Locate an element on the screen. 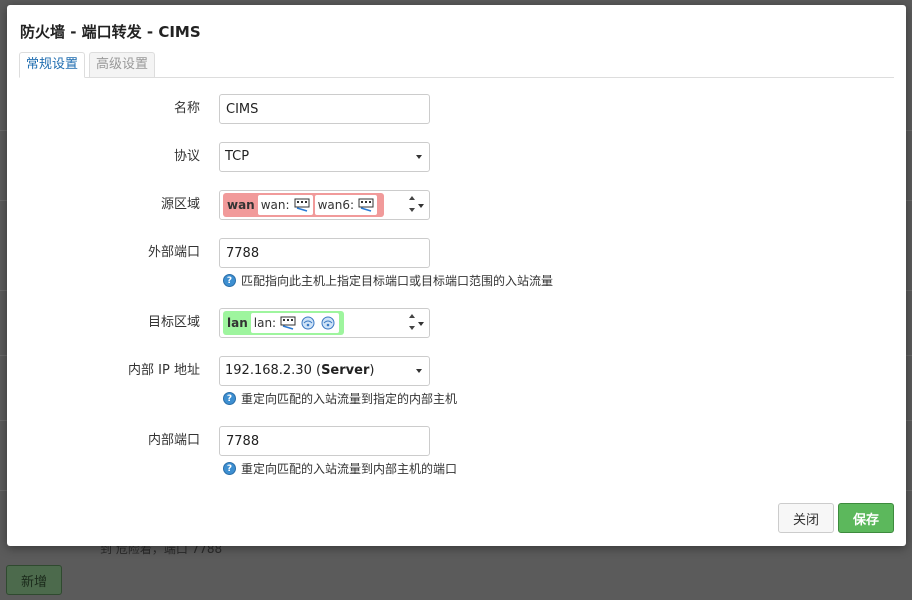  internal-ip-label: 内部 IP 地址 is located at coordinates (164, 370).